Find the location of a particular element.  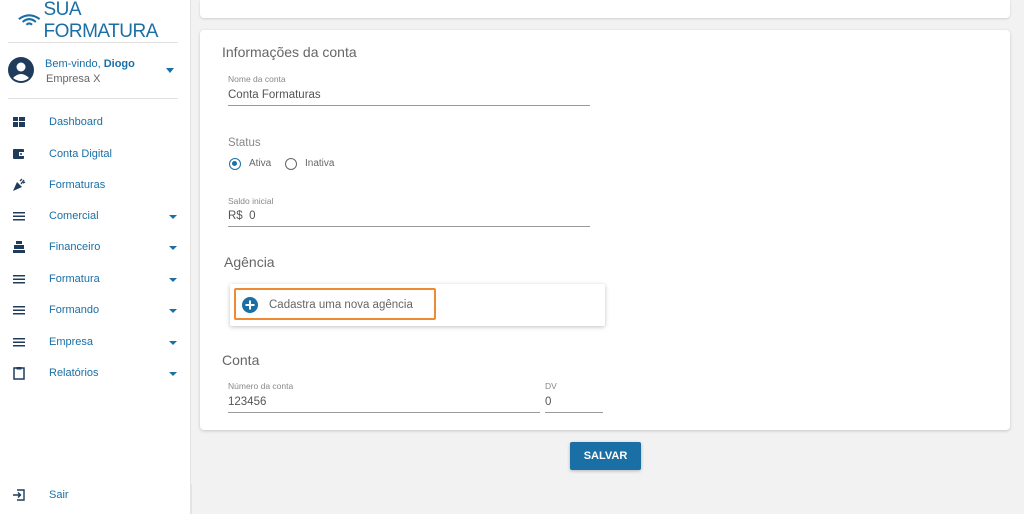

account-number-input: 123456 is located at coordinates (247, 402).